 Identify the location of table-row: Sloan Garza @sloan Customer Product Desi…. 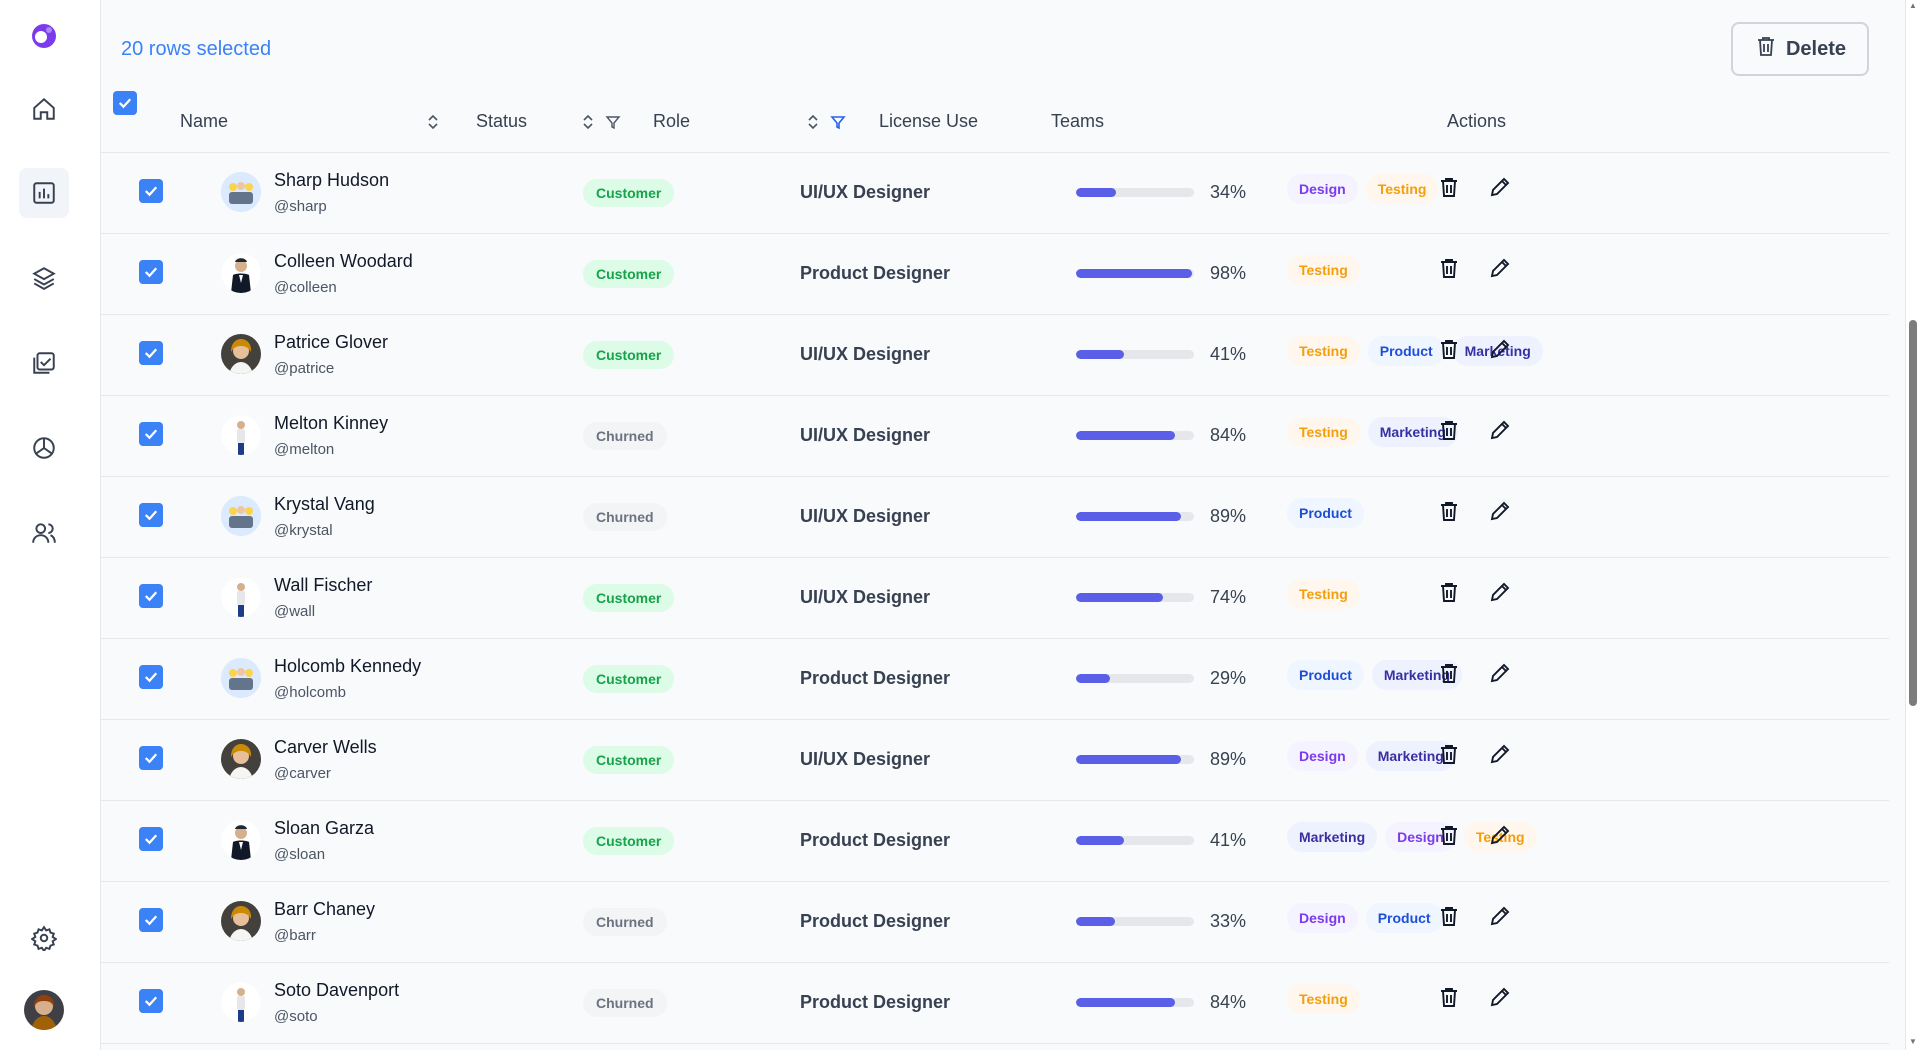
(995, 841).